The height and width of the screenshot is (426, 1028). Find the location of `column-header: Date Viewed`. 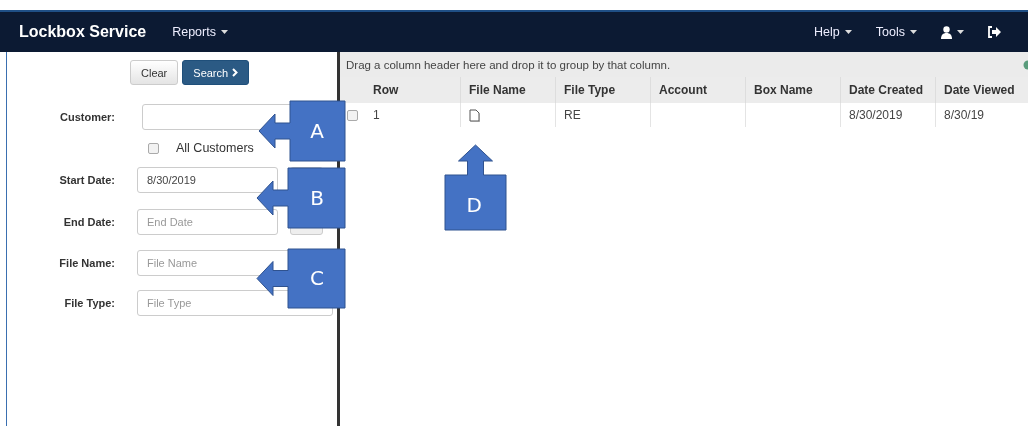

column-header: Date Viewed is located at coordinates (981, 90).